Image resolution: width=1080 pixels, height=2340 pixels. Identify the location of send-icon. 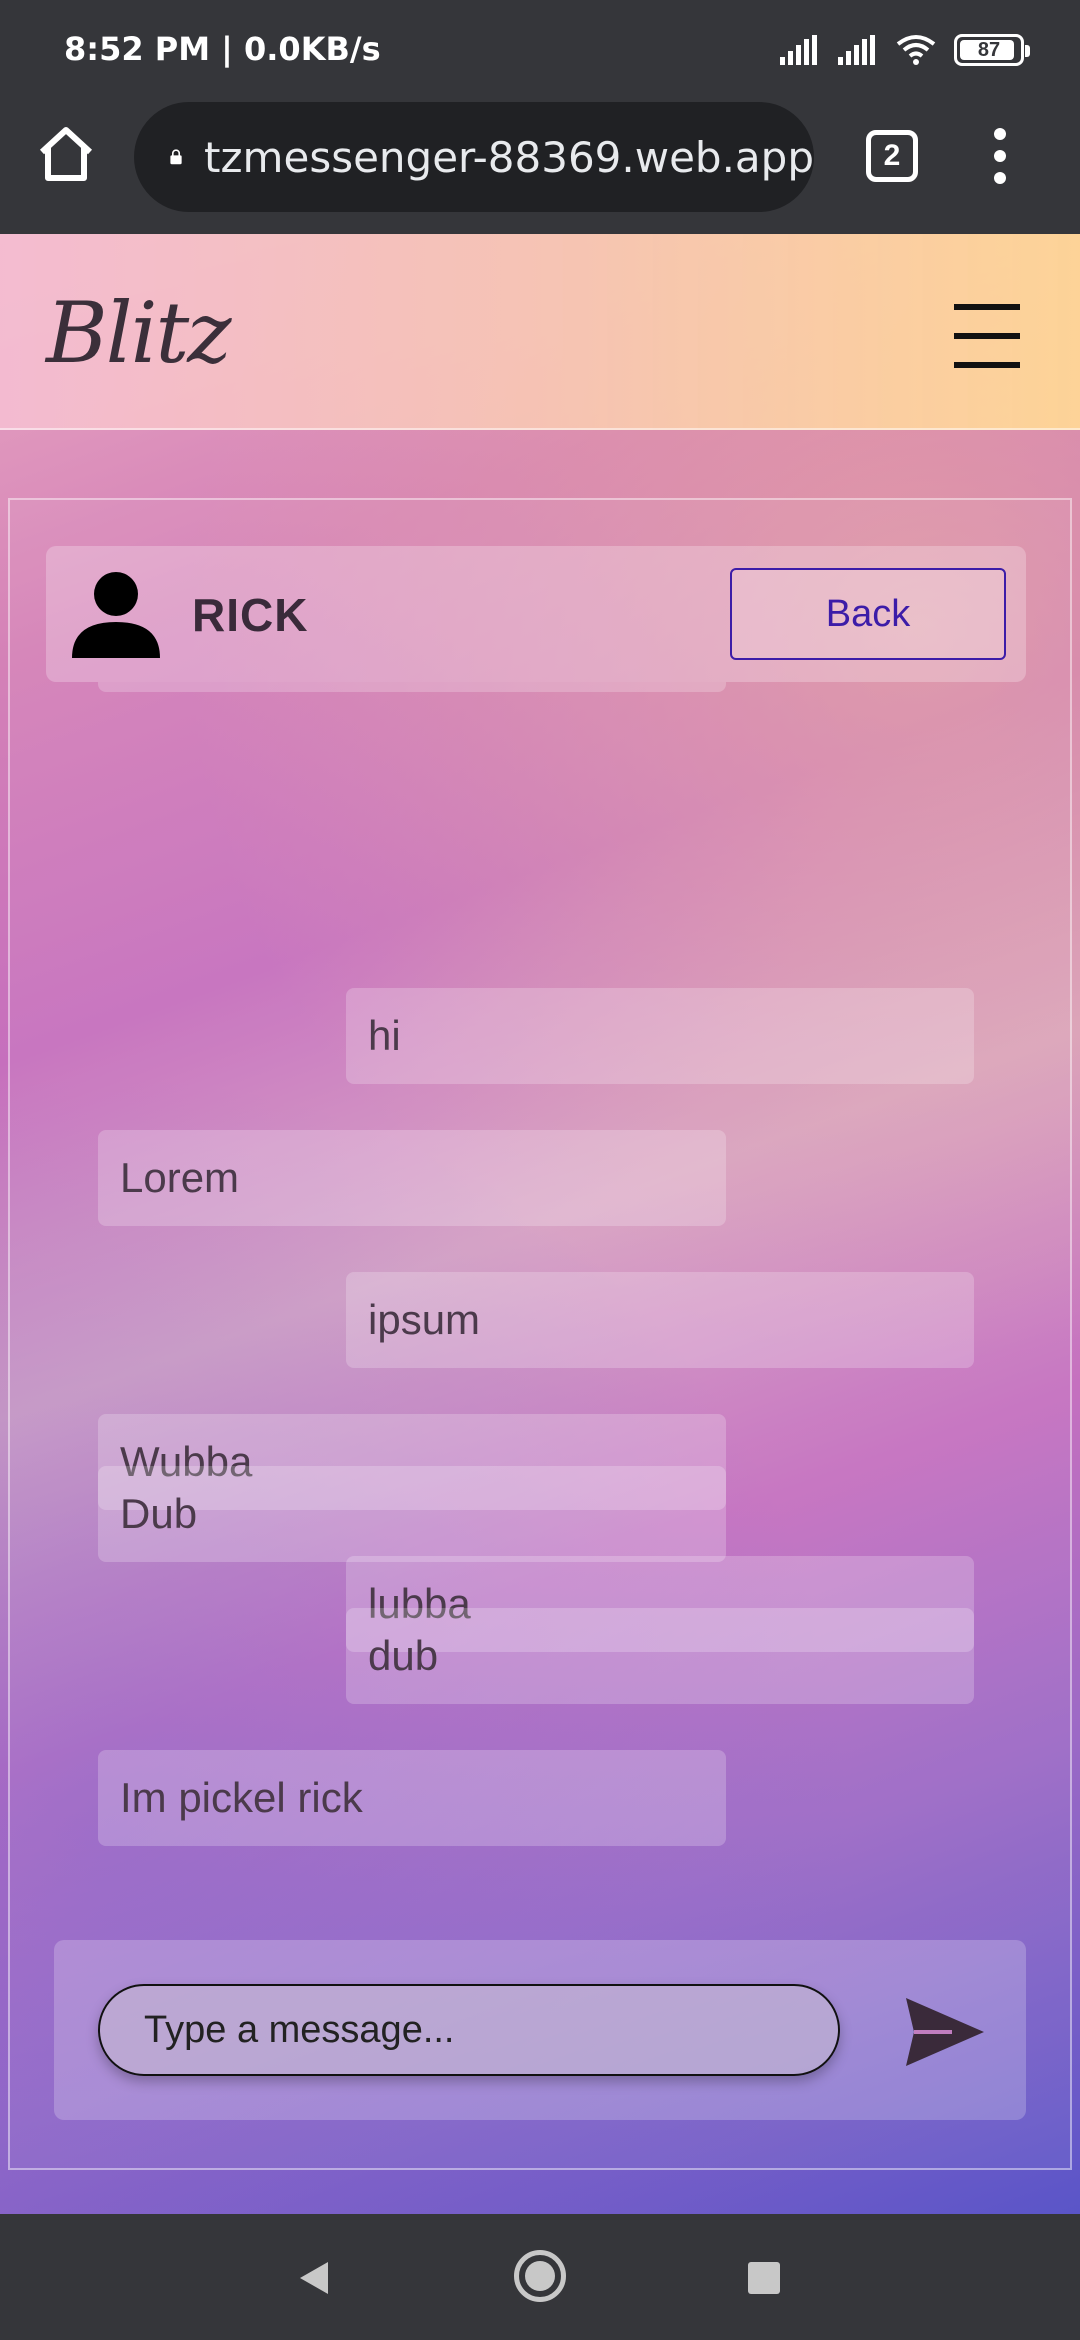
(945, 2032).